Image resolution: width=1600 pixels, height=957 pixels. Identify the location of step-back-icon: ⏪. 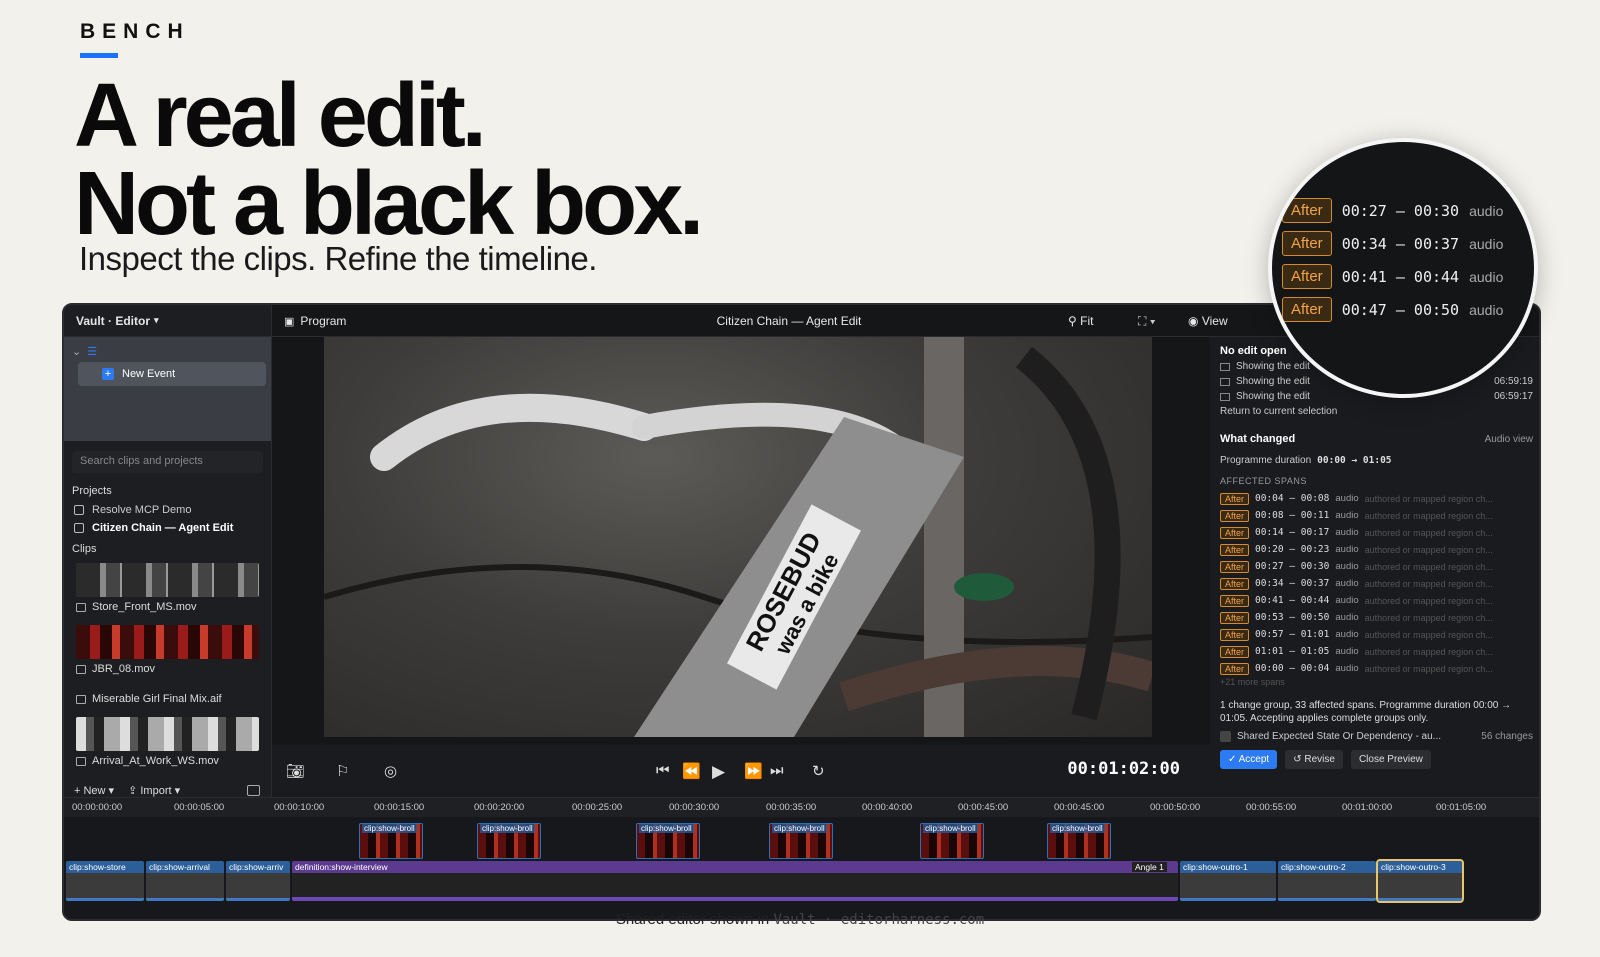
(691, 771).